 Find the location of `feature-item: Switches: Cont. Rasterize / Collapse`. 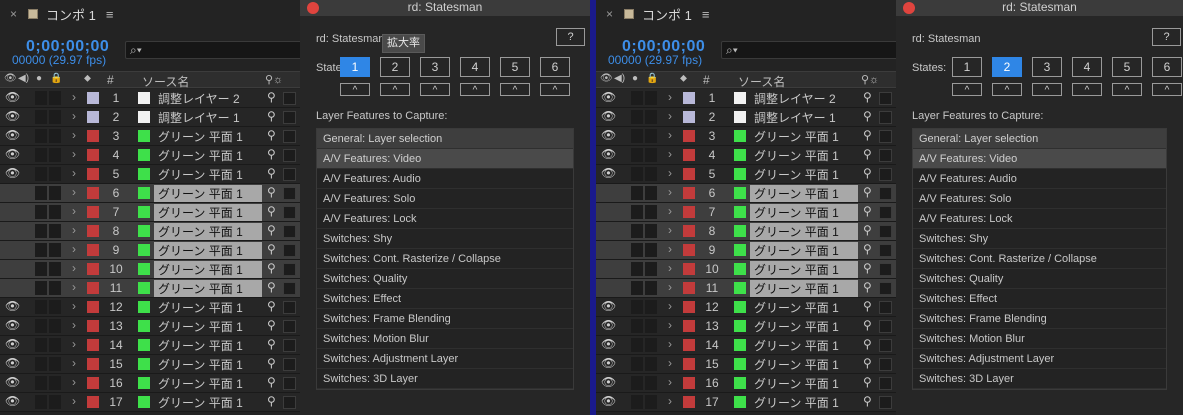

feature-item: Switches: Cont. Rasterize / Collapse is located at coordinates (1039, 259).